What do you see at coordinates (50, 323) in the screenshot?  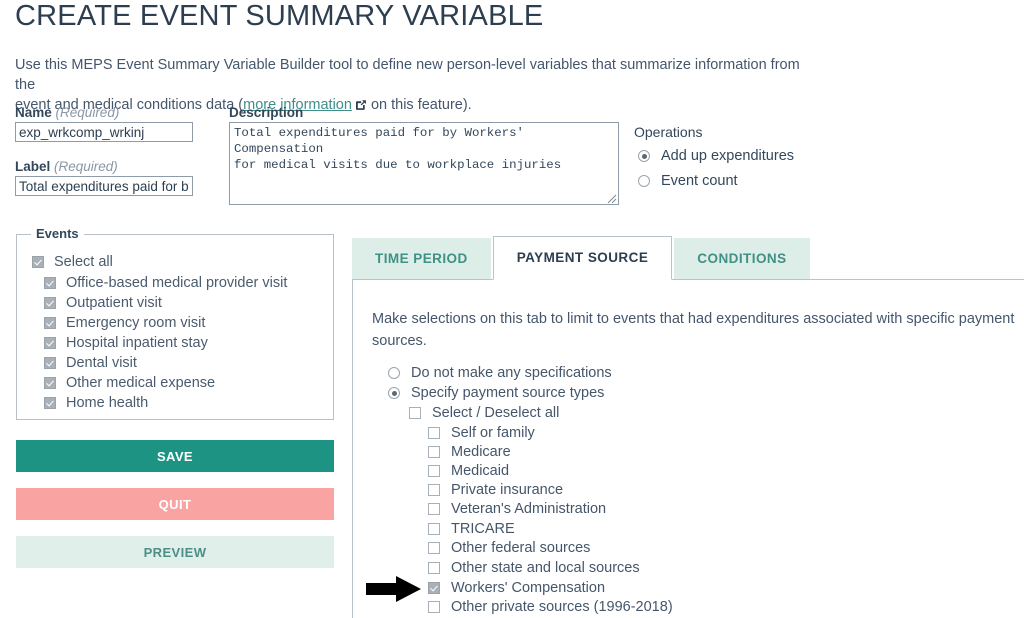 I see `checkbox-icon-emergency-room-visit` at bounding box center [50, 323].